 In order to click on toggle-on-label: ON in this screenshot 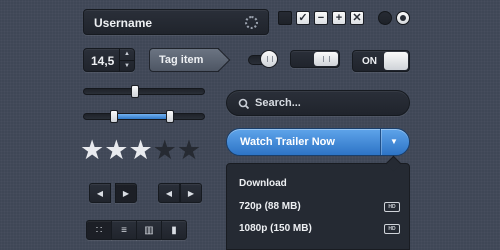, I will do `click(369, 61)`.